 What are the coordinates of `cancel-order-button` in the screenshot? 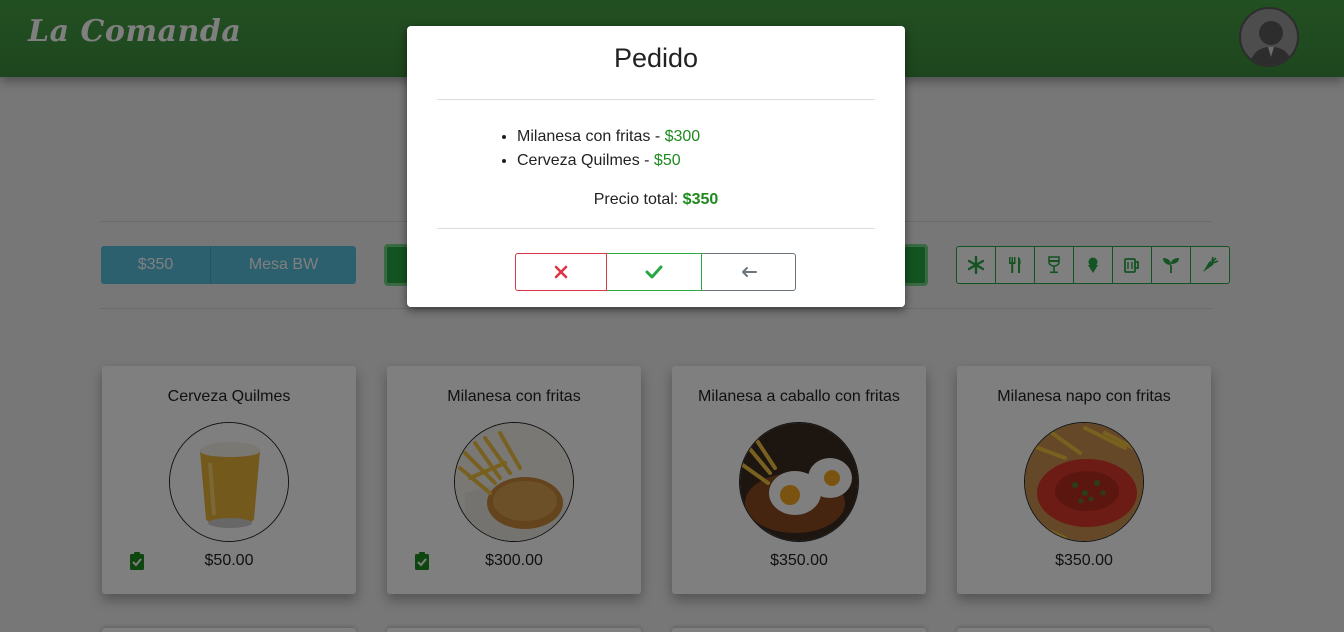 It's located at (561, 272).